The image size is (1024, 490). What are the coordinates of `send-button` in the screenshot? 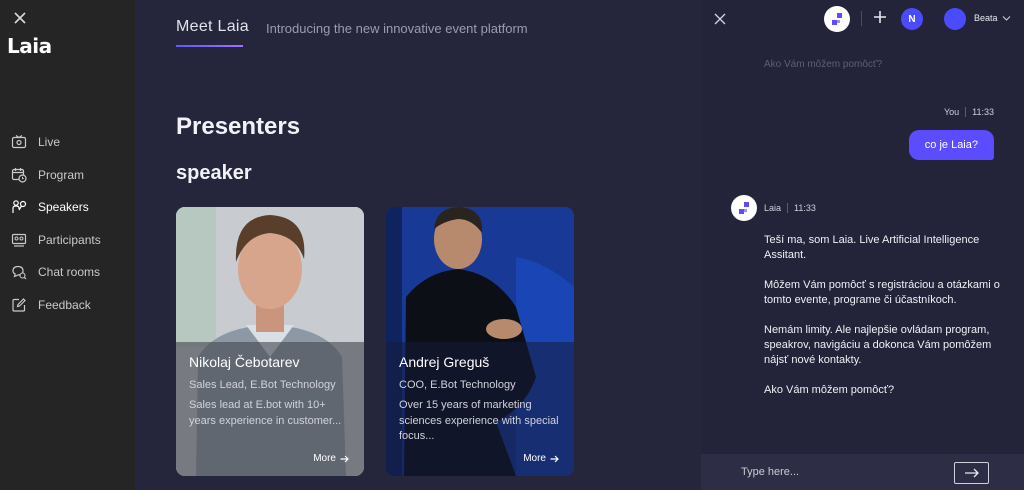 It's located at (971, 473).